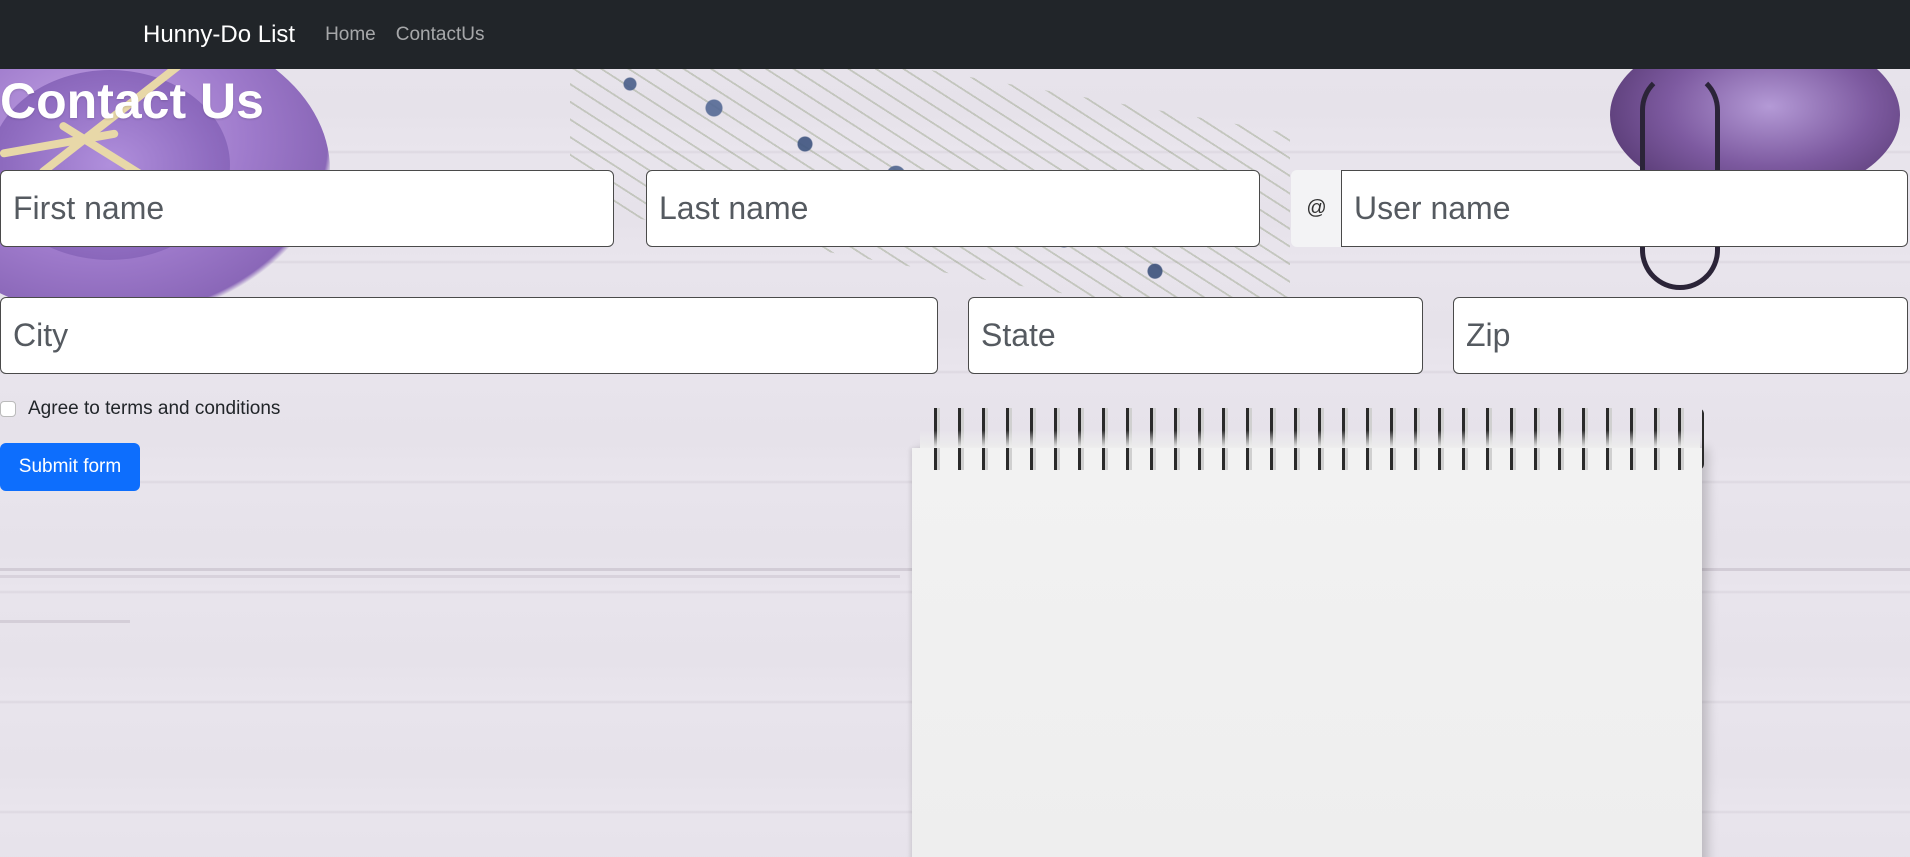 The height and width of the screenshot is (857, 1910). What do you see at coordinates (8, 409) in the screenshot?
I see `terms-checkbox` at bounding box center [8, 409].